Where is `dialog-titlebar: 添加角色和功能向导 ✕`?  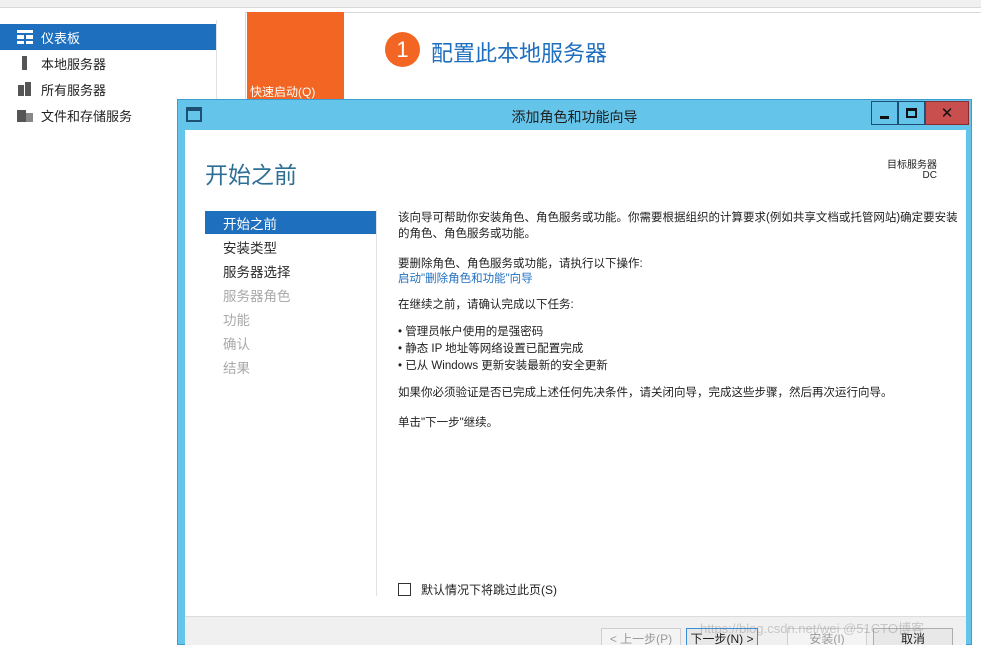
dialog-titlebar: 添加角色和功能向导 ✕ is located at coordinates (574, 115).